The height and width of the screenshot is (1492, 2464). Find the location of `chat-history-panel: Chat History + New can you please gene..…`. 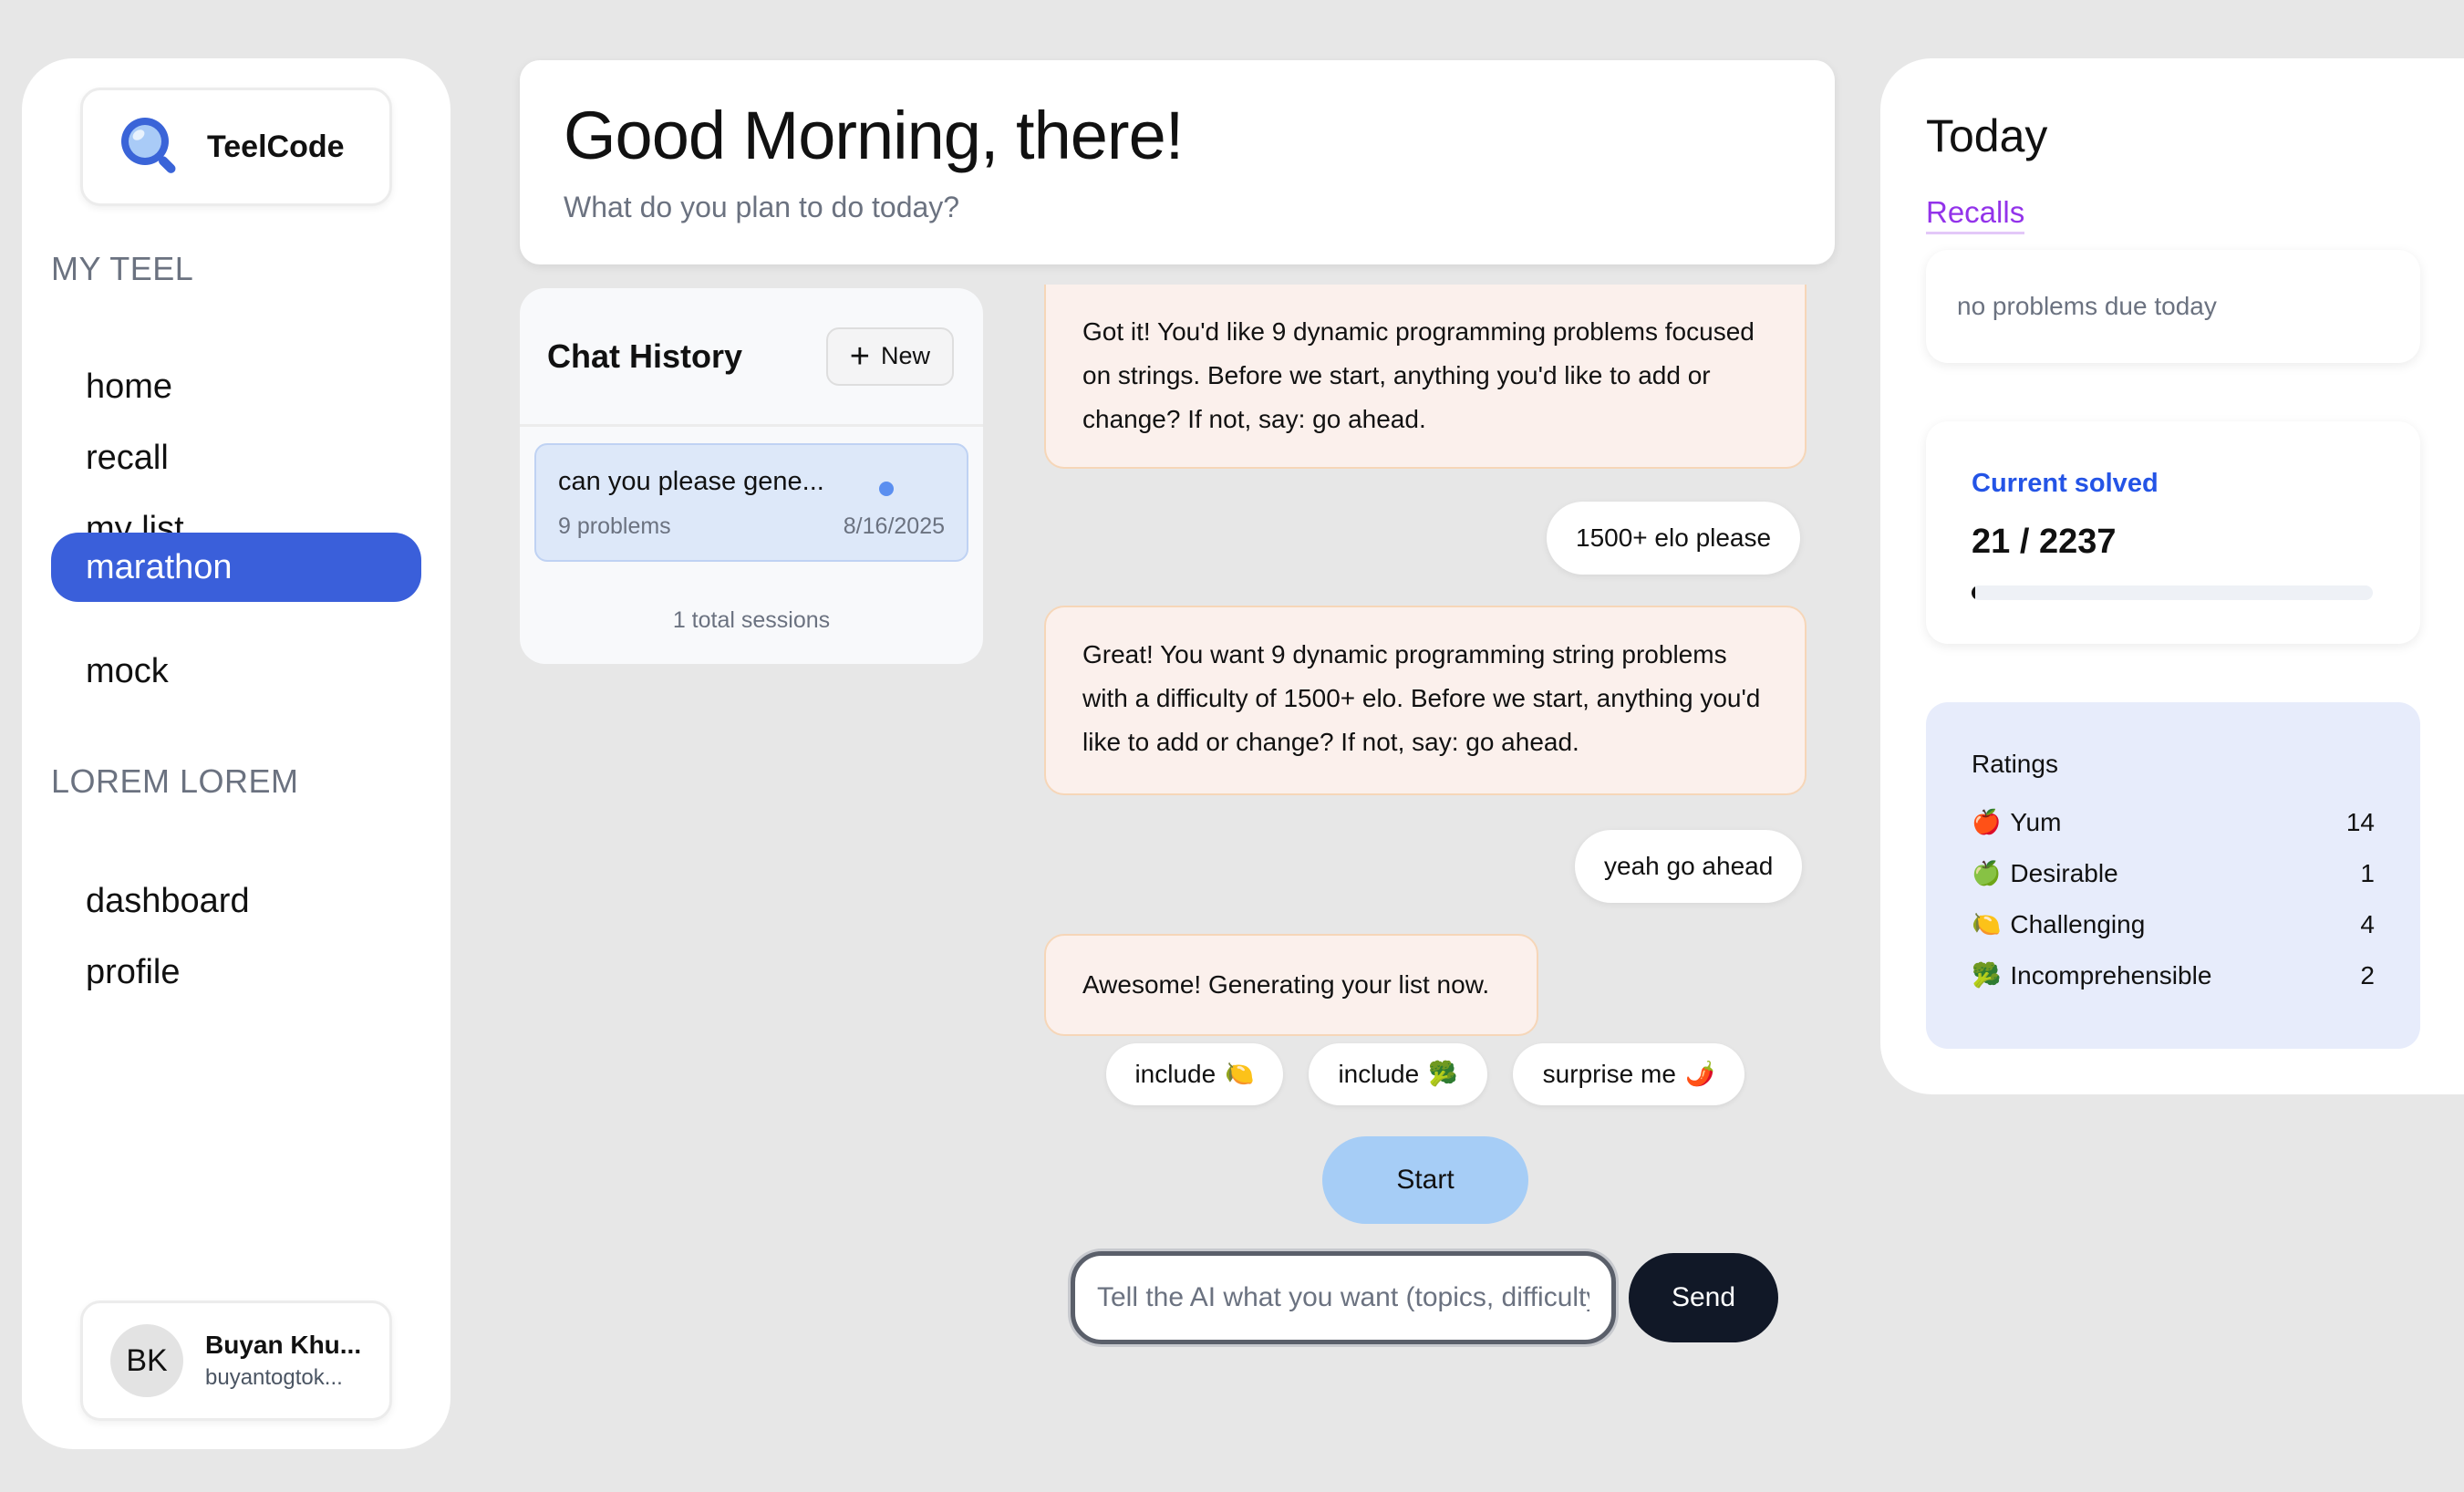

chat-history-panel: Chat History + New can you please gene..… is located at coordinates (752, 476).